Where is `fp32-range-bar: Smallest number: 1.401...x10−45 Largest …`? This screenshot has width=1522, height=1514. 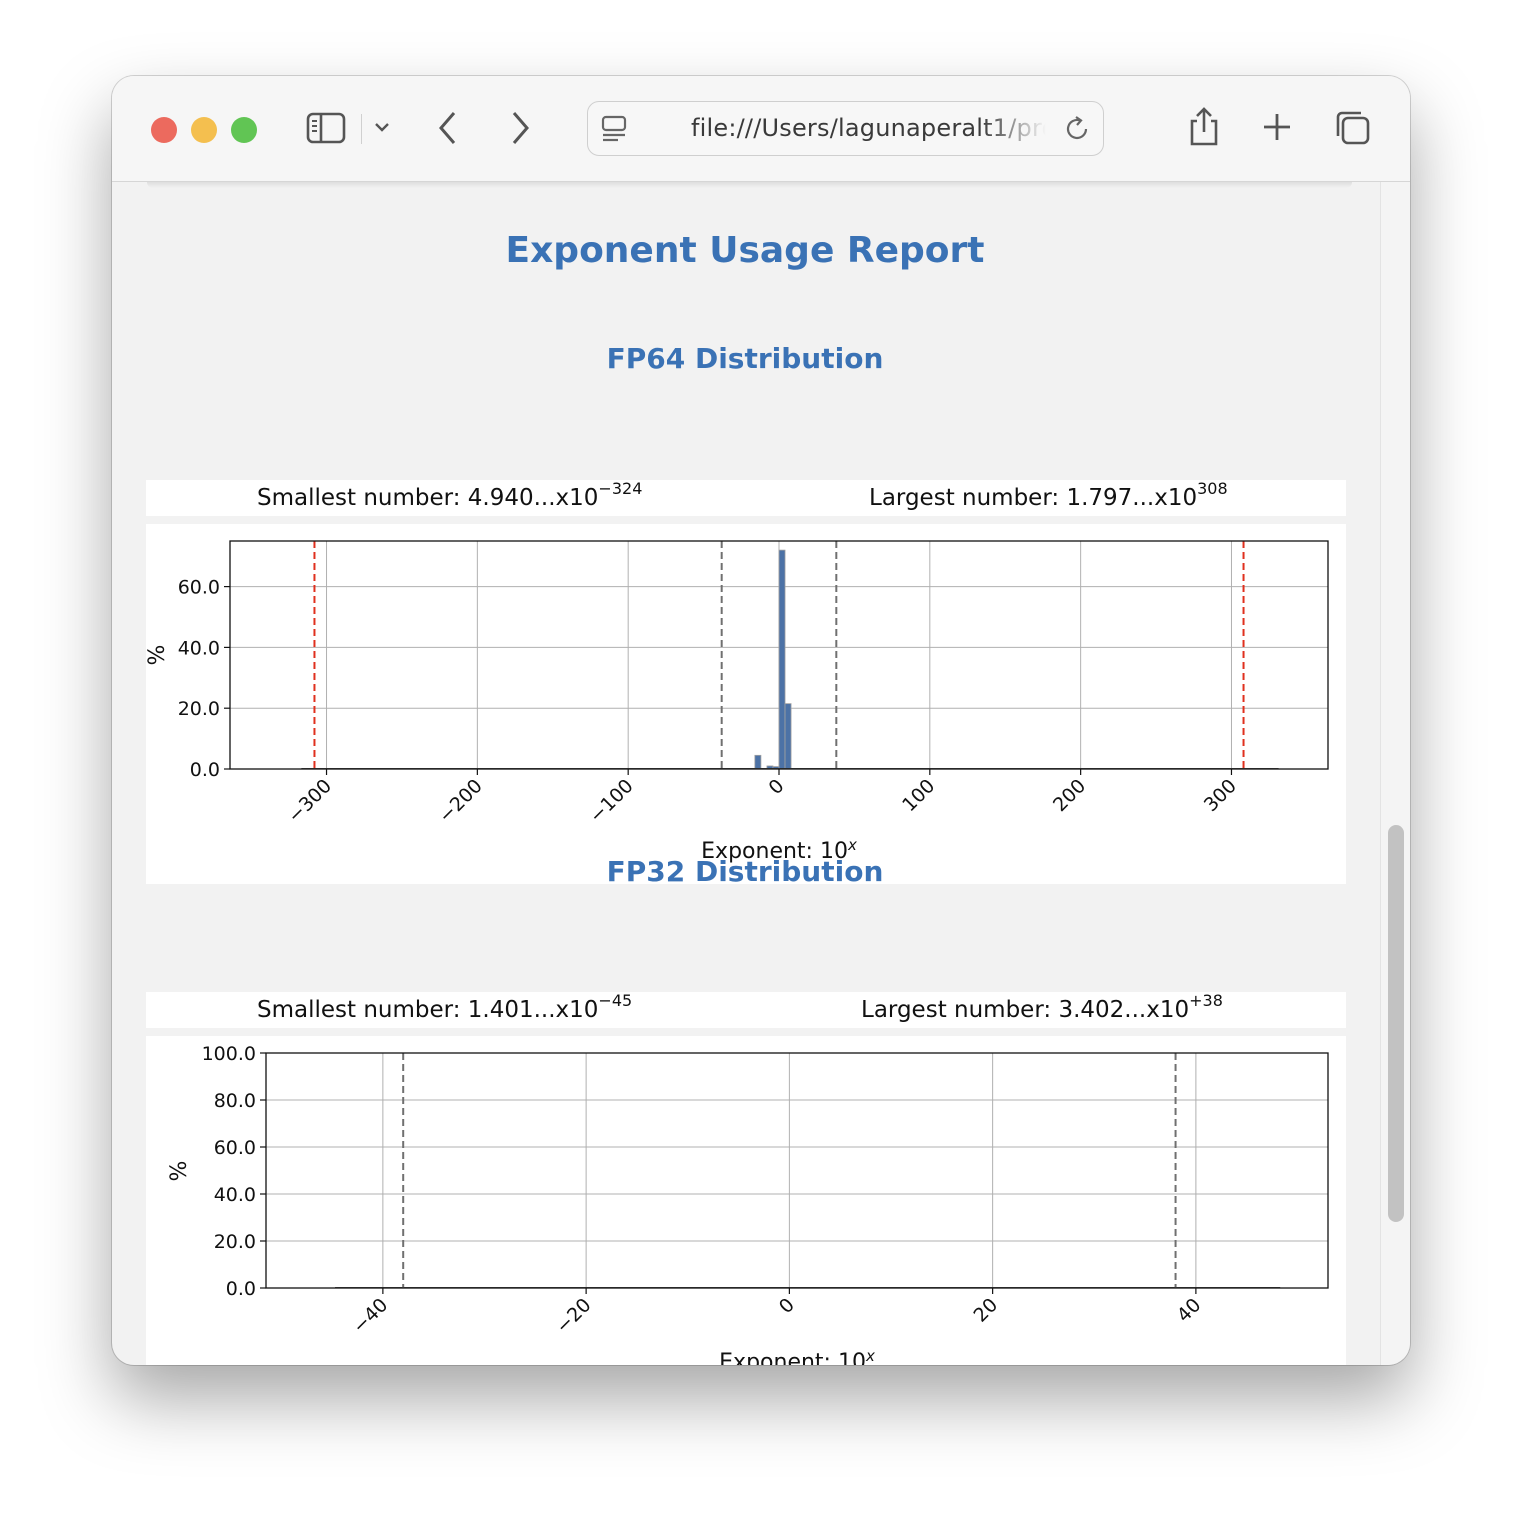 fp32-range-bar: Smallest number: 1.401...x10−45 Largest … is located at coordinates (746, 1010).